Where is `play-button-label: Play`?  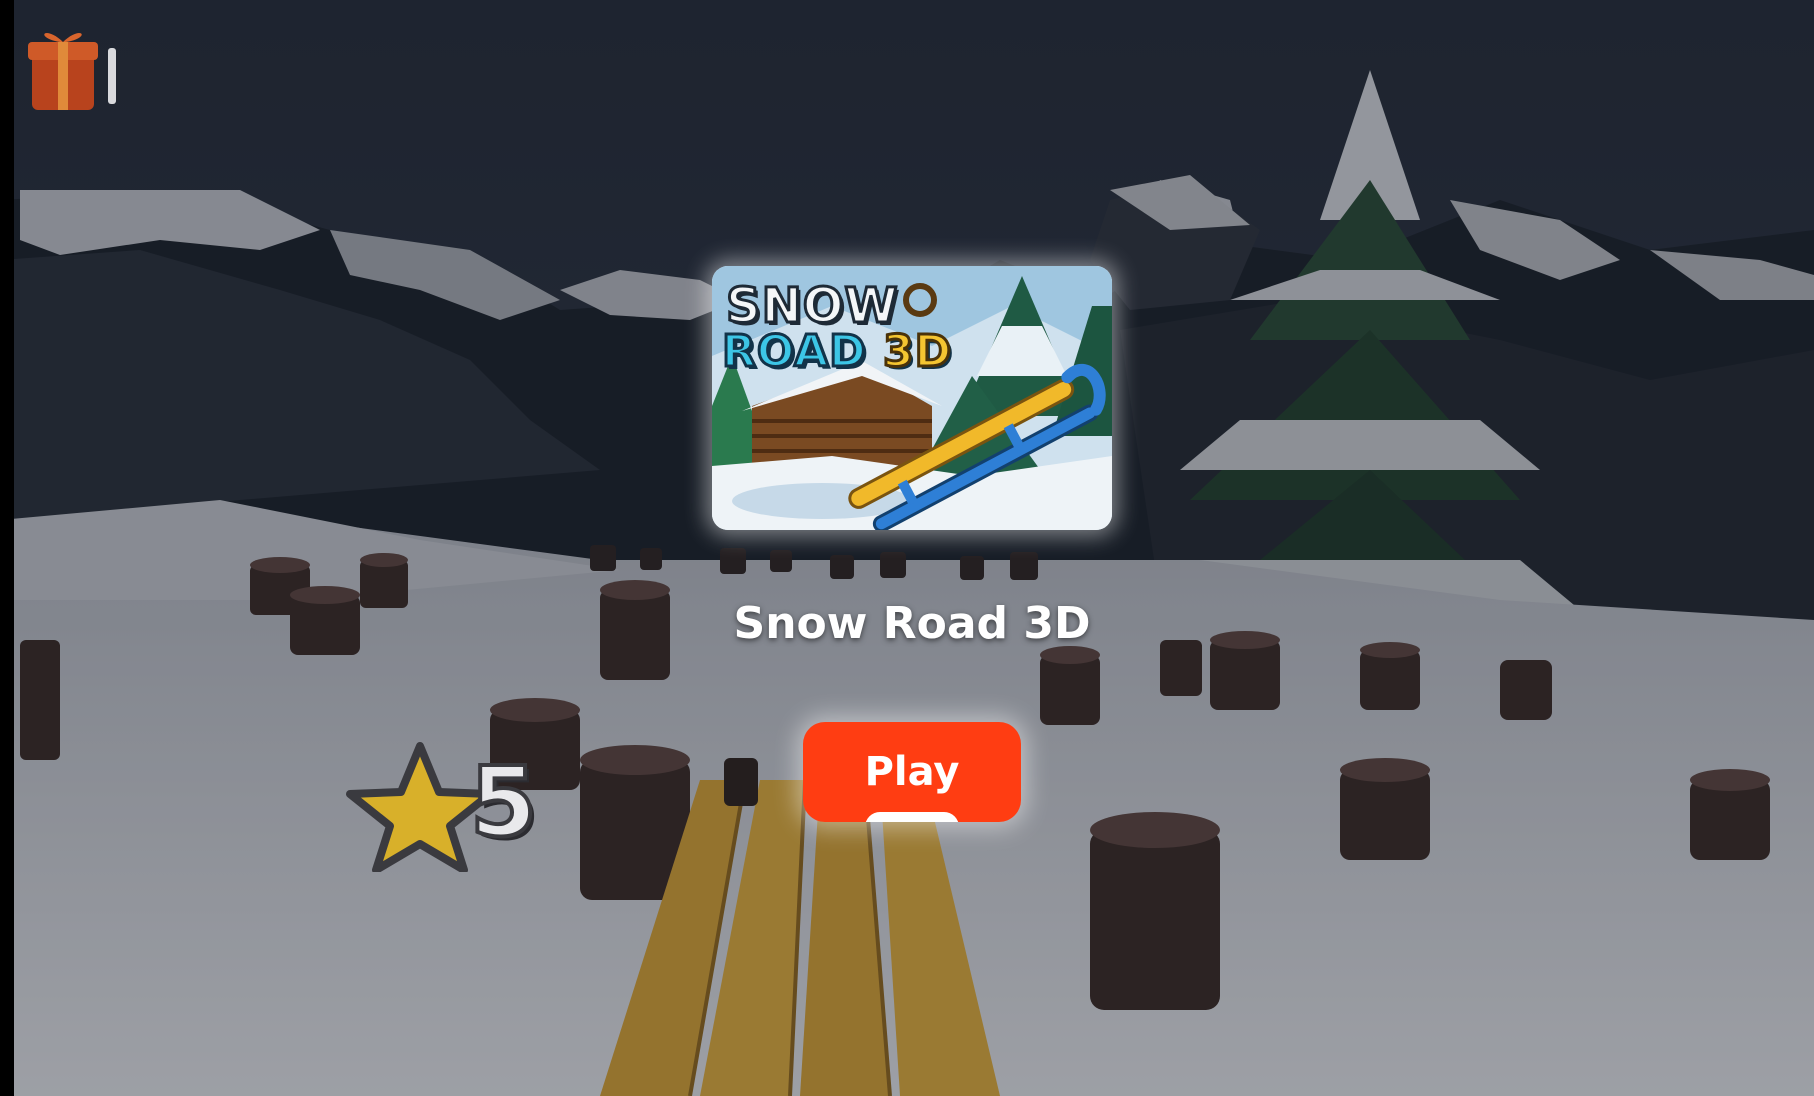 play-button-label: Play is located at coordinates (912, 772).